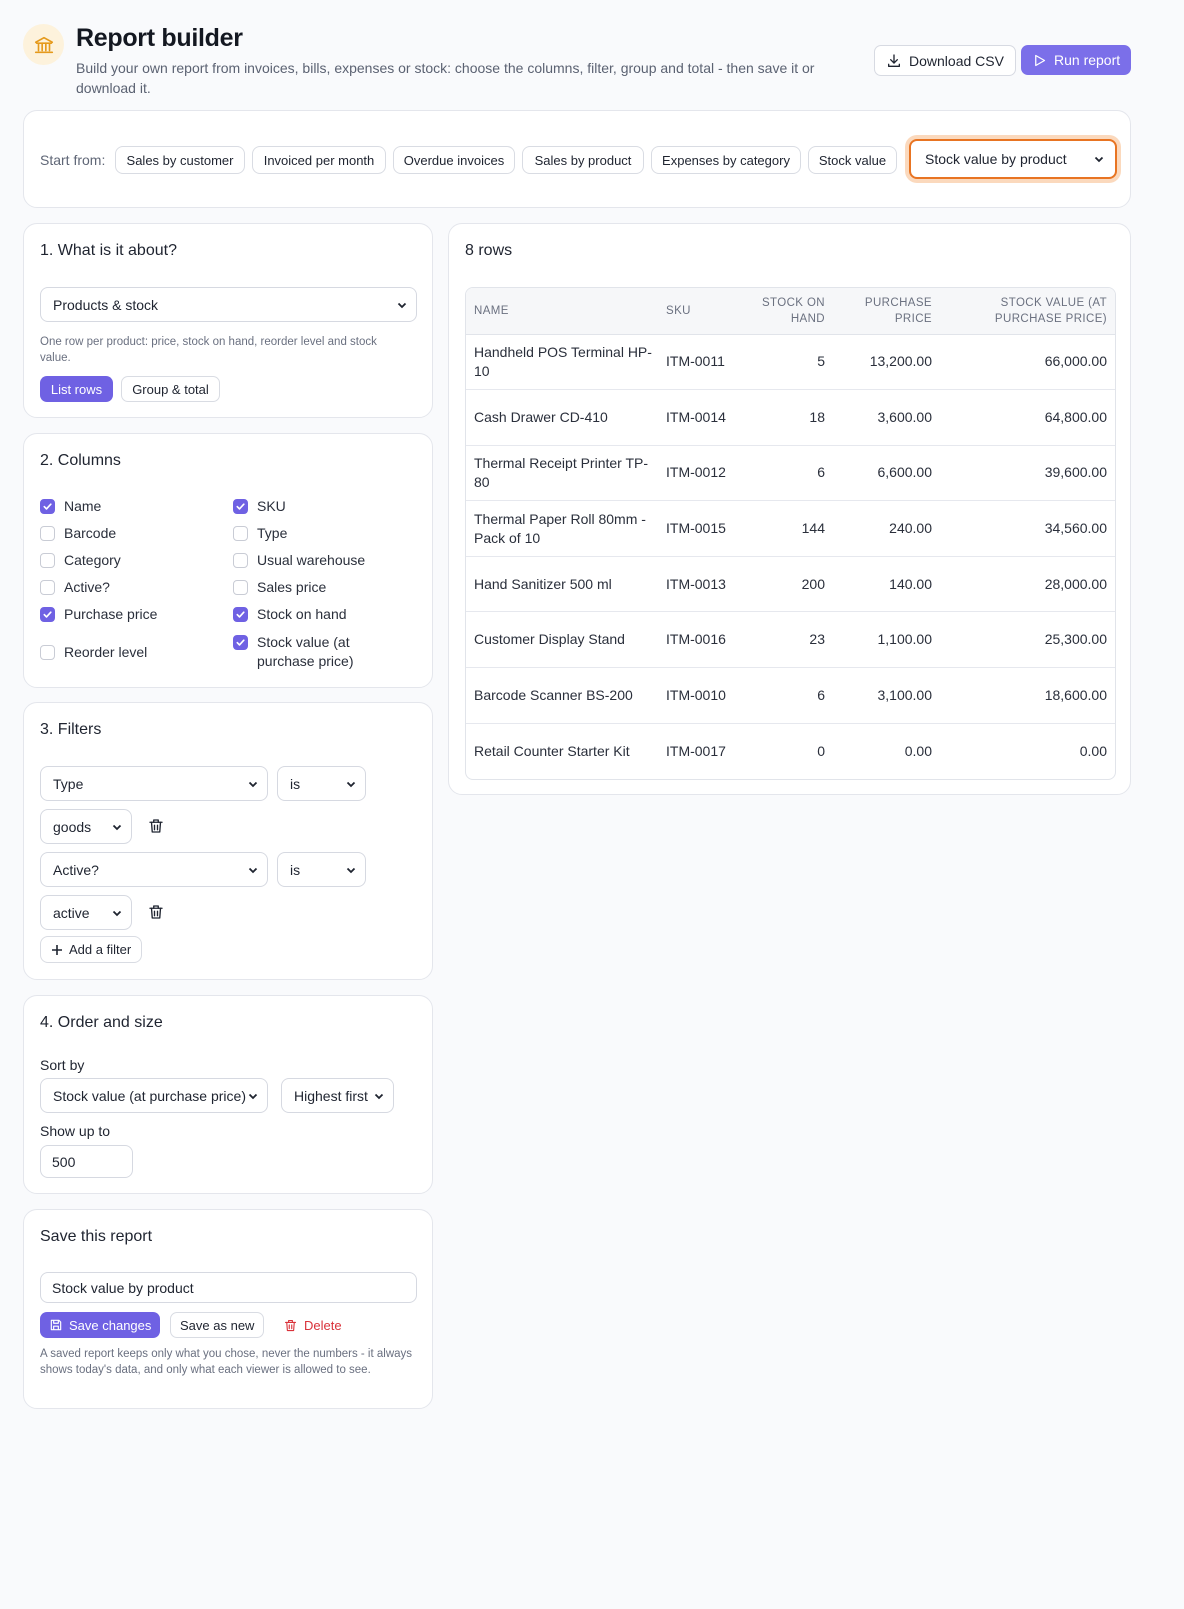  Describe the element at coordinates (701, 362) in the screenshot. I see `cell-sku: ITM-0011` at that location.